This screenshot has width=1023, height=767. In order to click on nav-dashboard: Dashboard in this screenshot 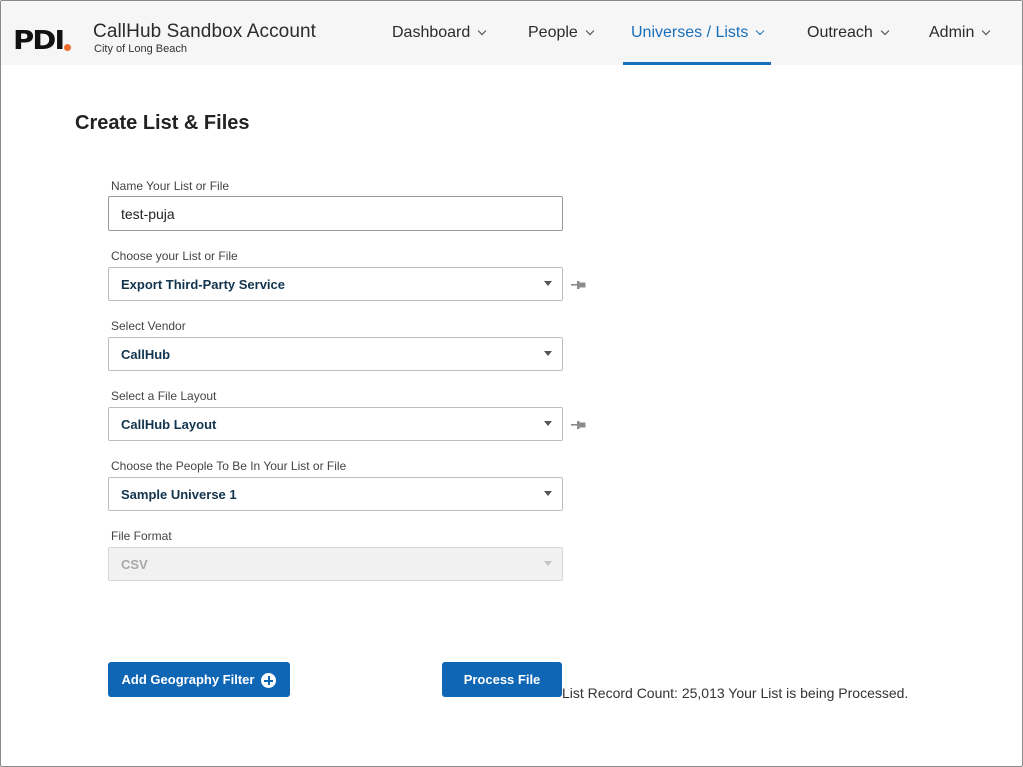, I will do `click(439, 33)`.